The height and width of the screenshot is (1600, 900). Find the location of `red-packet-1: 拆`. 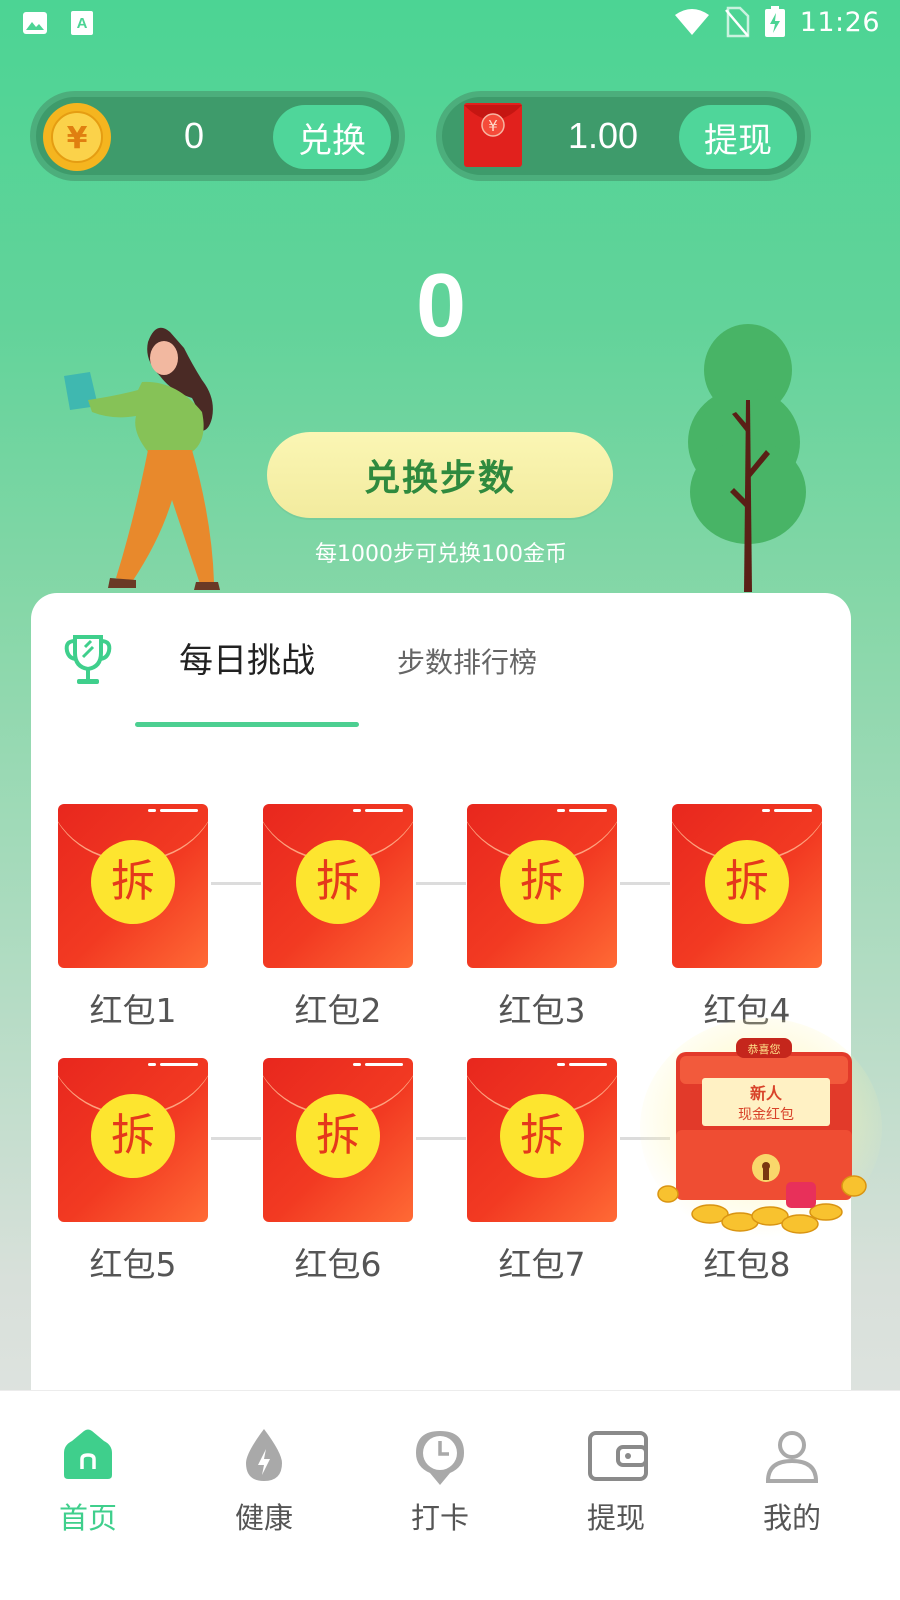

red-packet-1: 拆 is located at coordinates (133, 886).